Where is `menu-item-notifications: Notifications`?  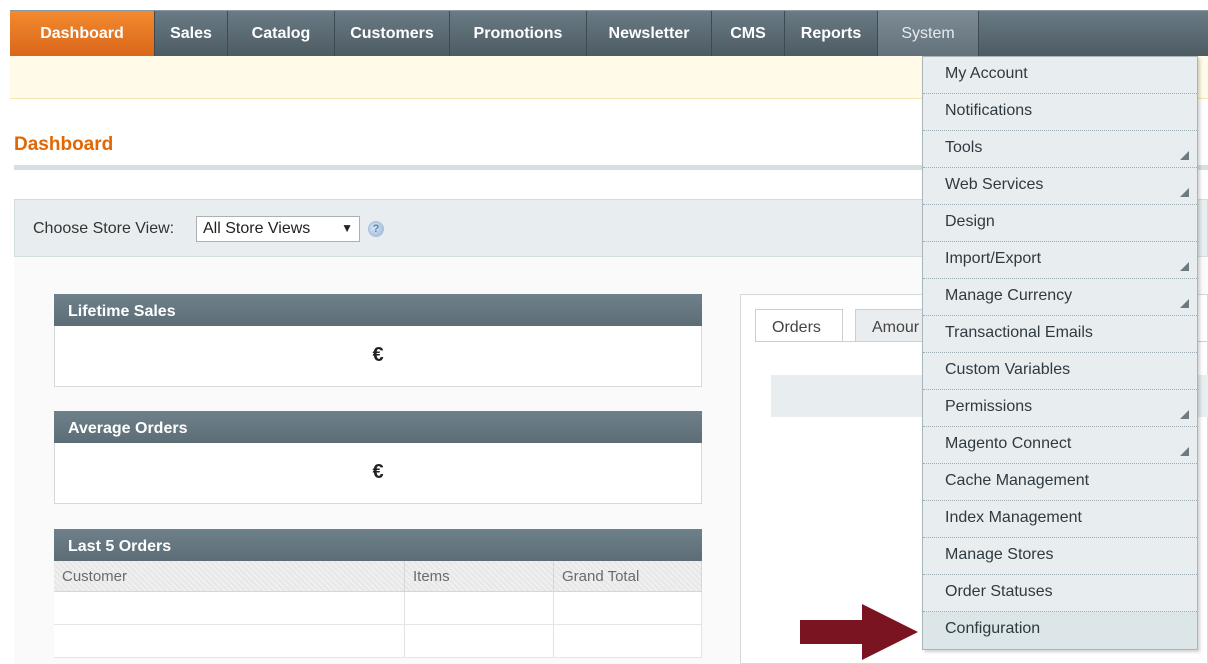 menu-item-notifications: Notifications is located at coordinates (1060, 112).